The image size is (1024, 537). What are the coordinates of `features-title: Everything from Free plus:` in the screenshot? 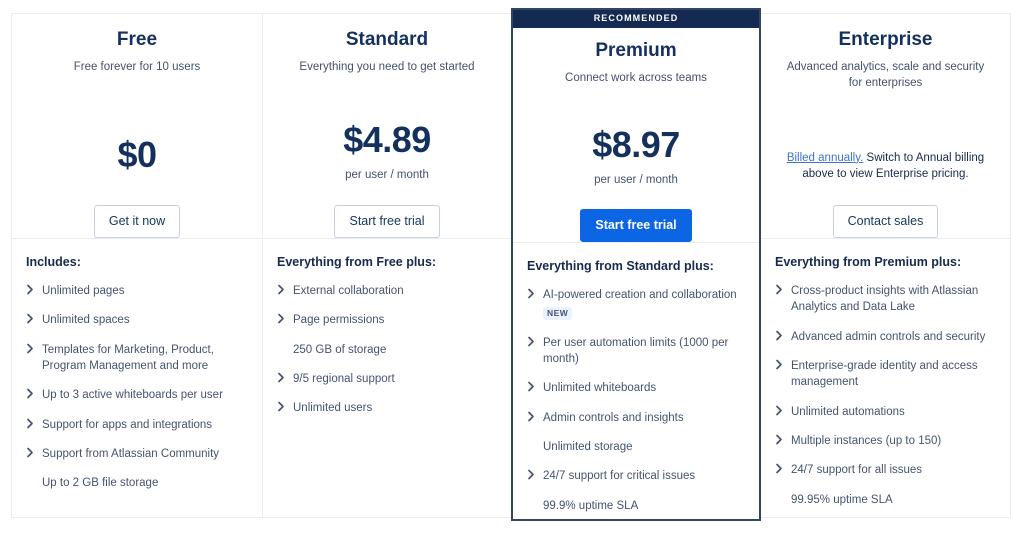 It's located at (357, 262).